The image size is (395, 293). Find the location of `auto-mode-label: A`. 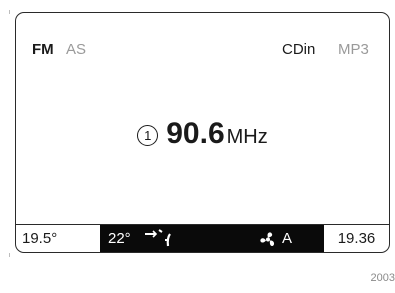

auto-mode-label: A is located at coordinates (287, 238).